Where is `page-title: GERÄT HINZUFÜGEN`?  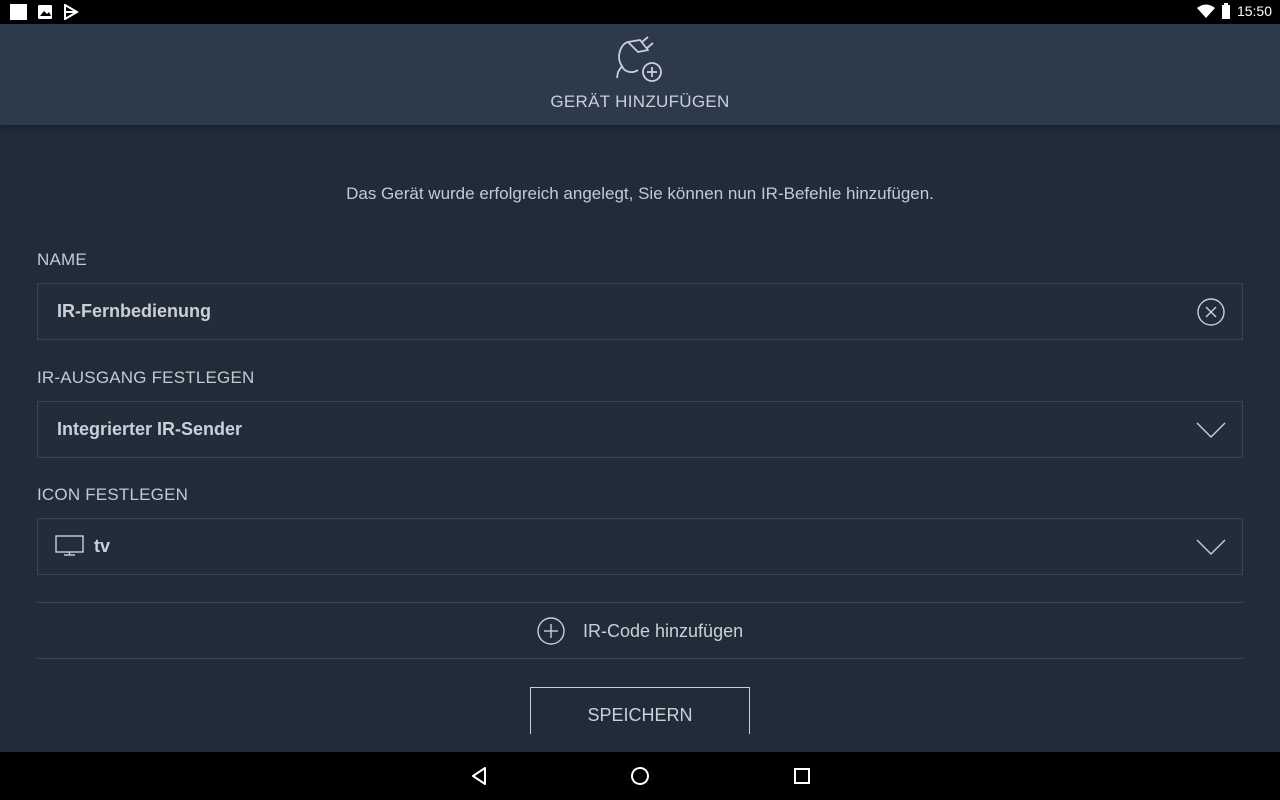
page-title: GERÄT HINZUFÜGEN is located at coordinates (640, 101).